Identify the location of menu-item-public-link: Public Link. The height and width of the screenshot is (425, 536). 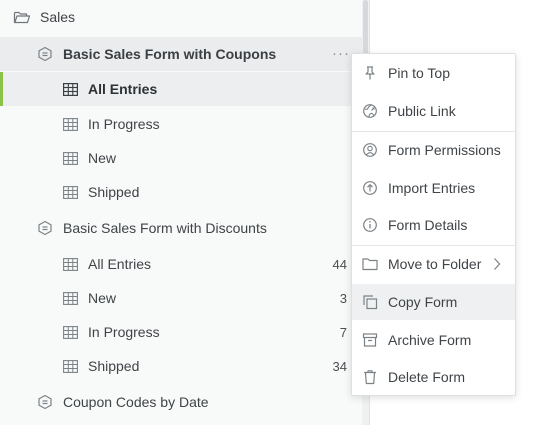
(433, 111).